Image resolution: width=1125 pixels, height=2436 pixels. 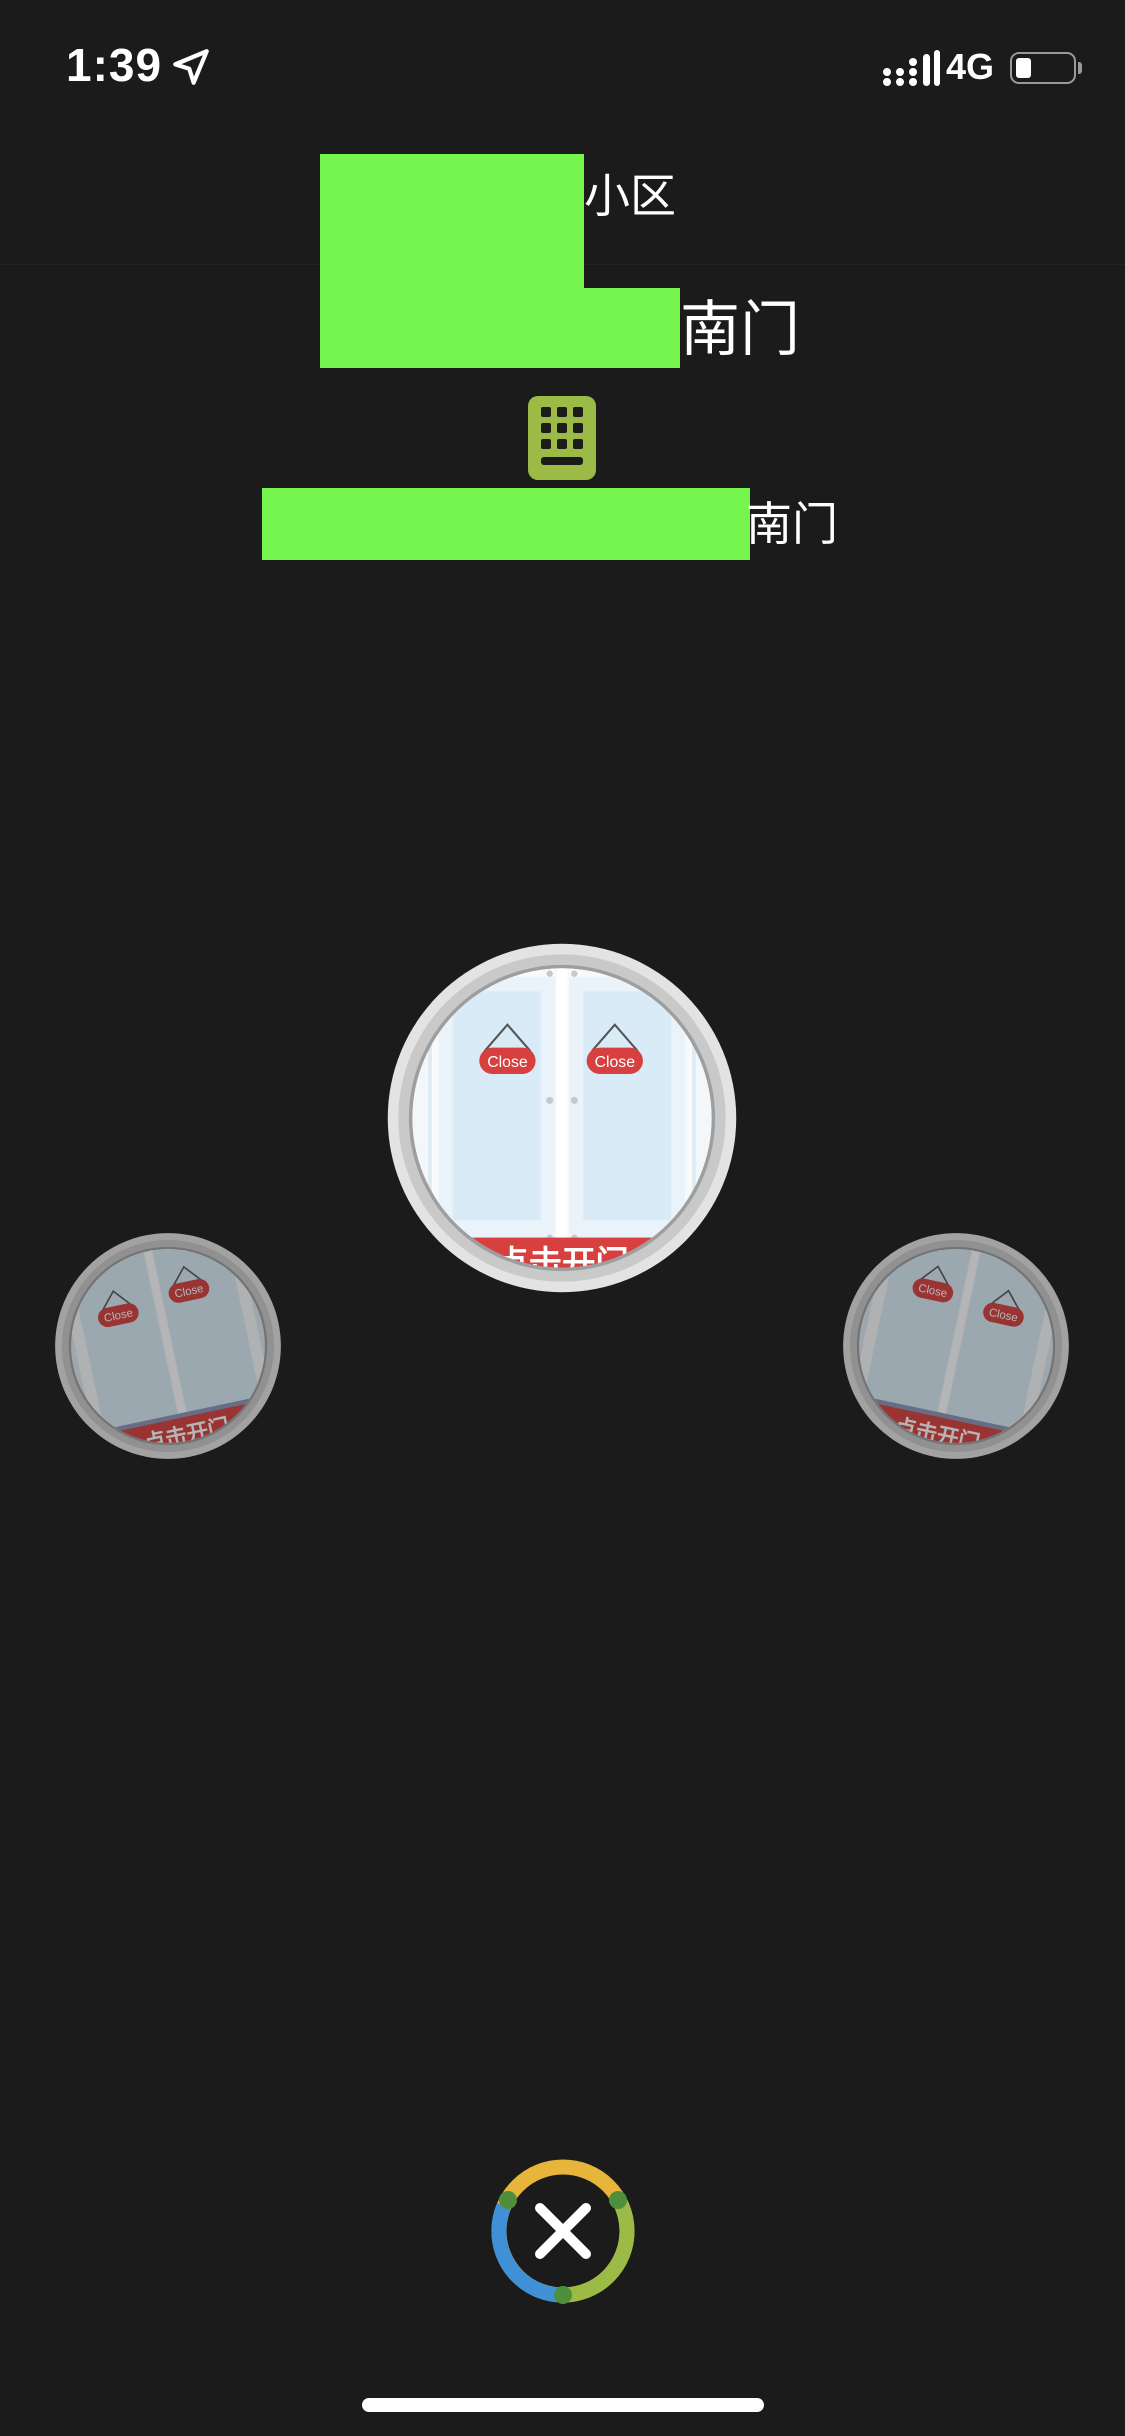 What do you see at coordinates (970, 66) in the screenshot?
I see `network-type: 4G` at bounding box center [970, 66].